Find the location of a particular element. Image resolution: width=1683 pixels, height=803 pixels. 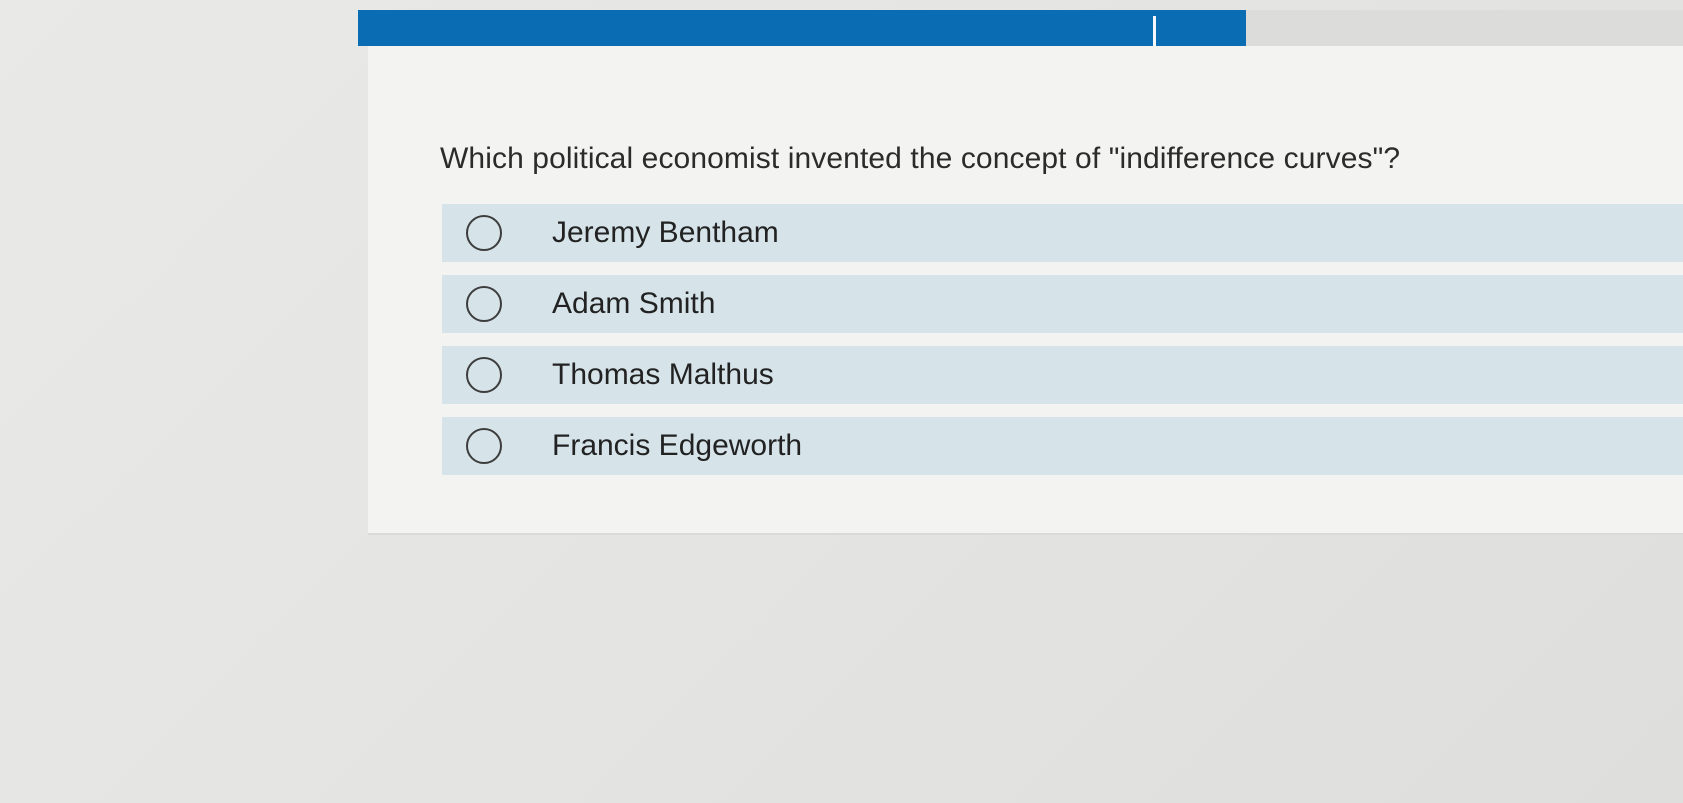

progress-bar-fill is located at coordinates (802, 28).